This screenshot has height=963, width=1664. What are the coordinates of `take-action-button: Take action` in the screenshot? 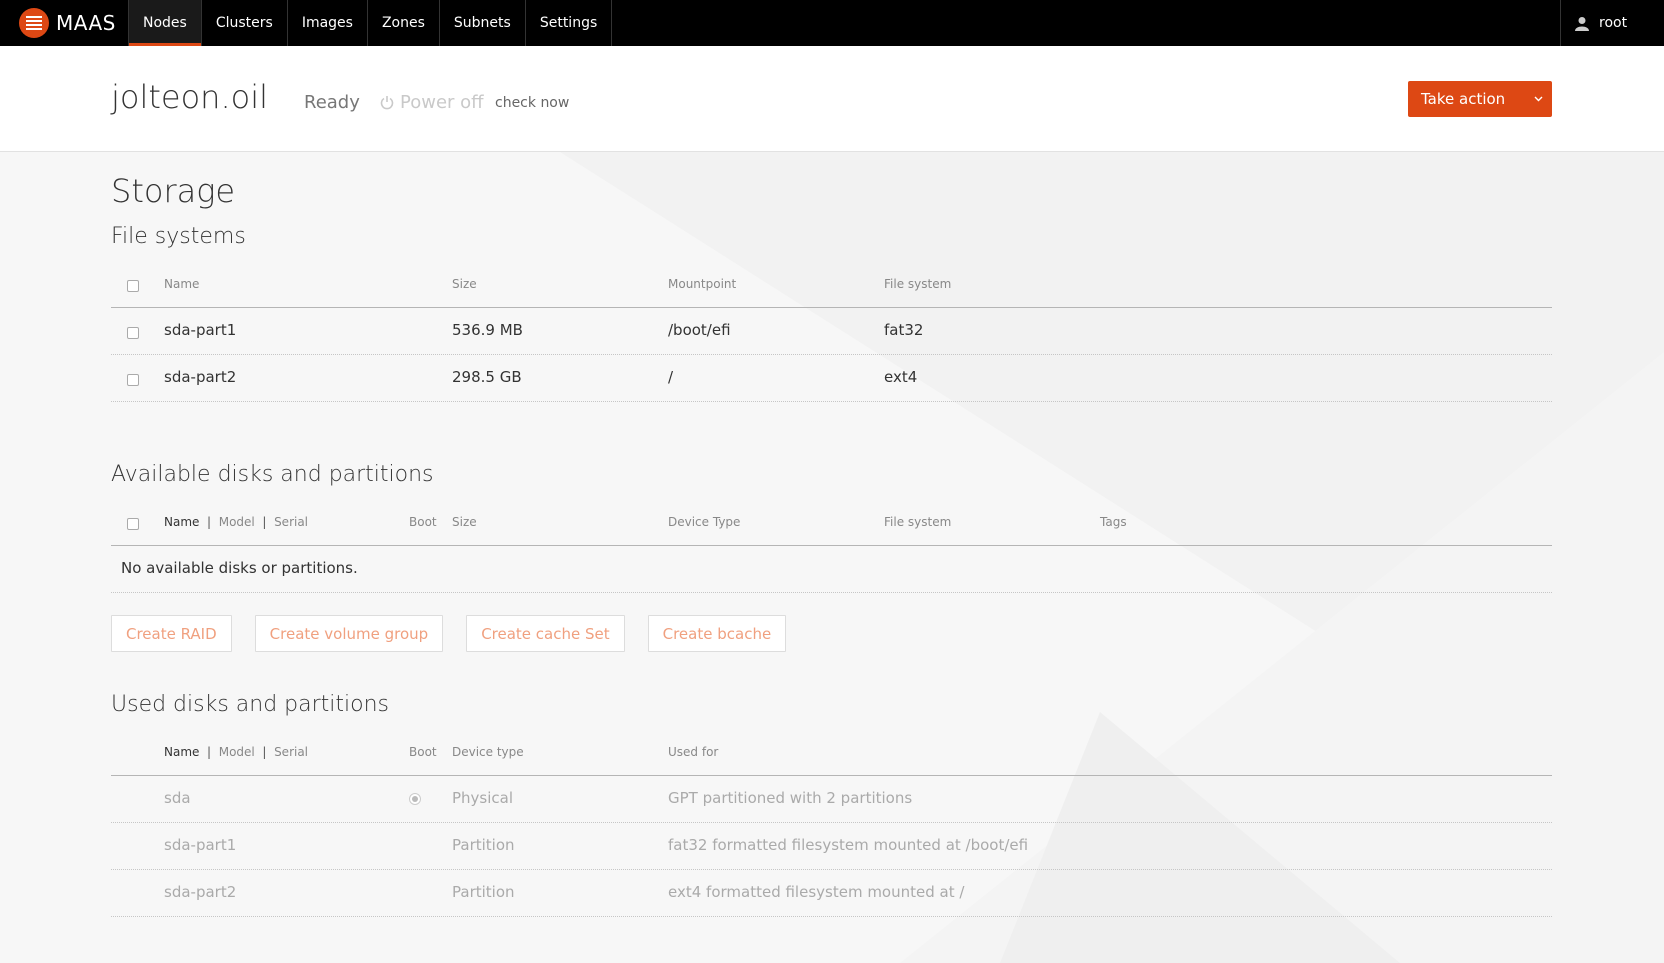 It's located at (1480, 99).